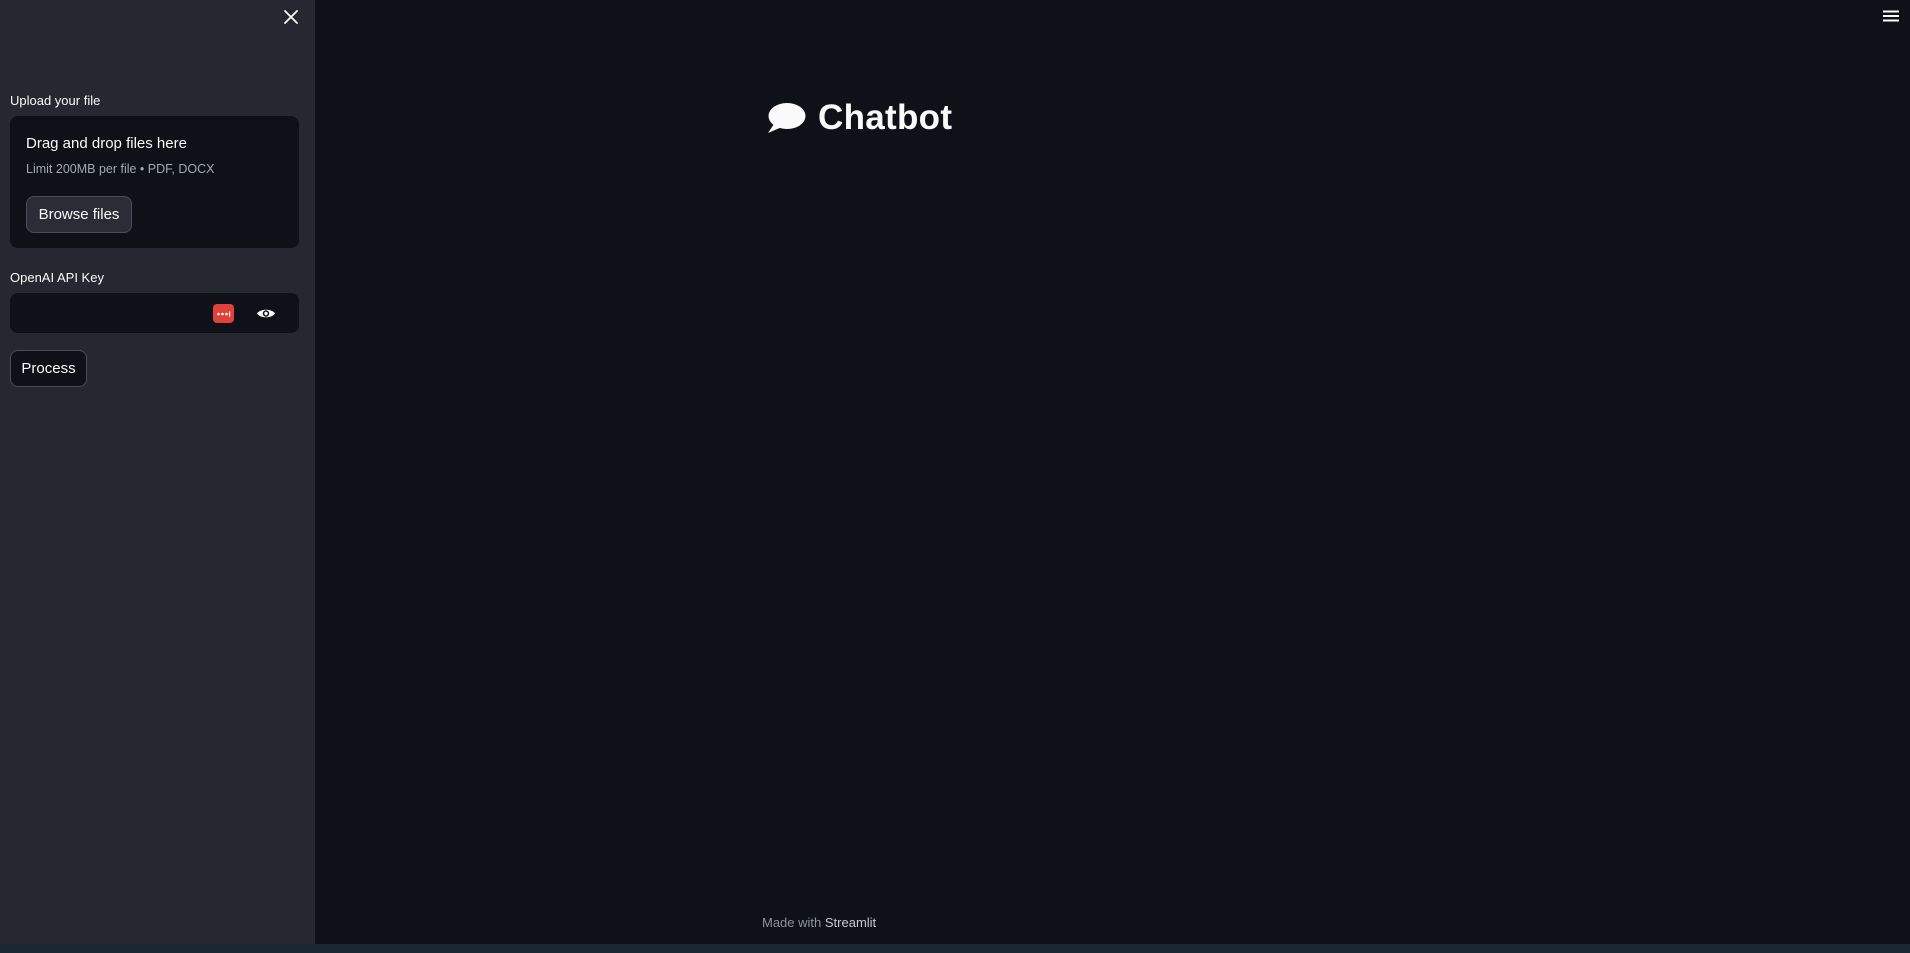  What do you see at coordinates (154, 313) in the screenshot?
I see `api-key-input` at bounding box center [154, 313].